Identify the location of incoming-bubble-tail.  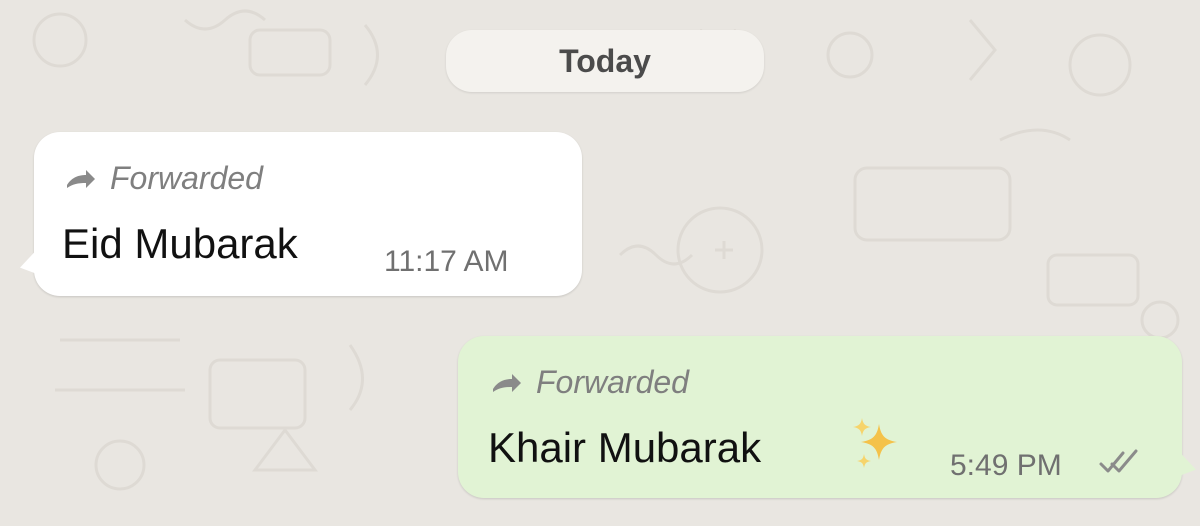
(29, 263).